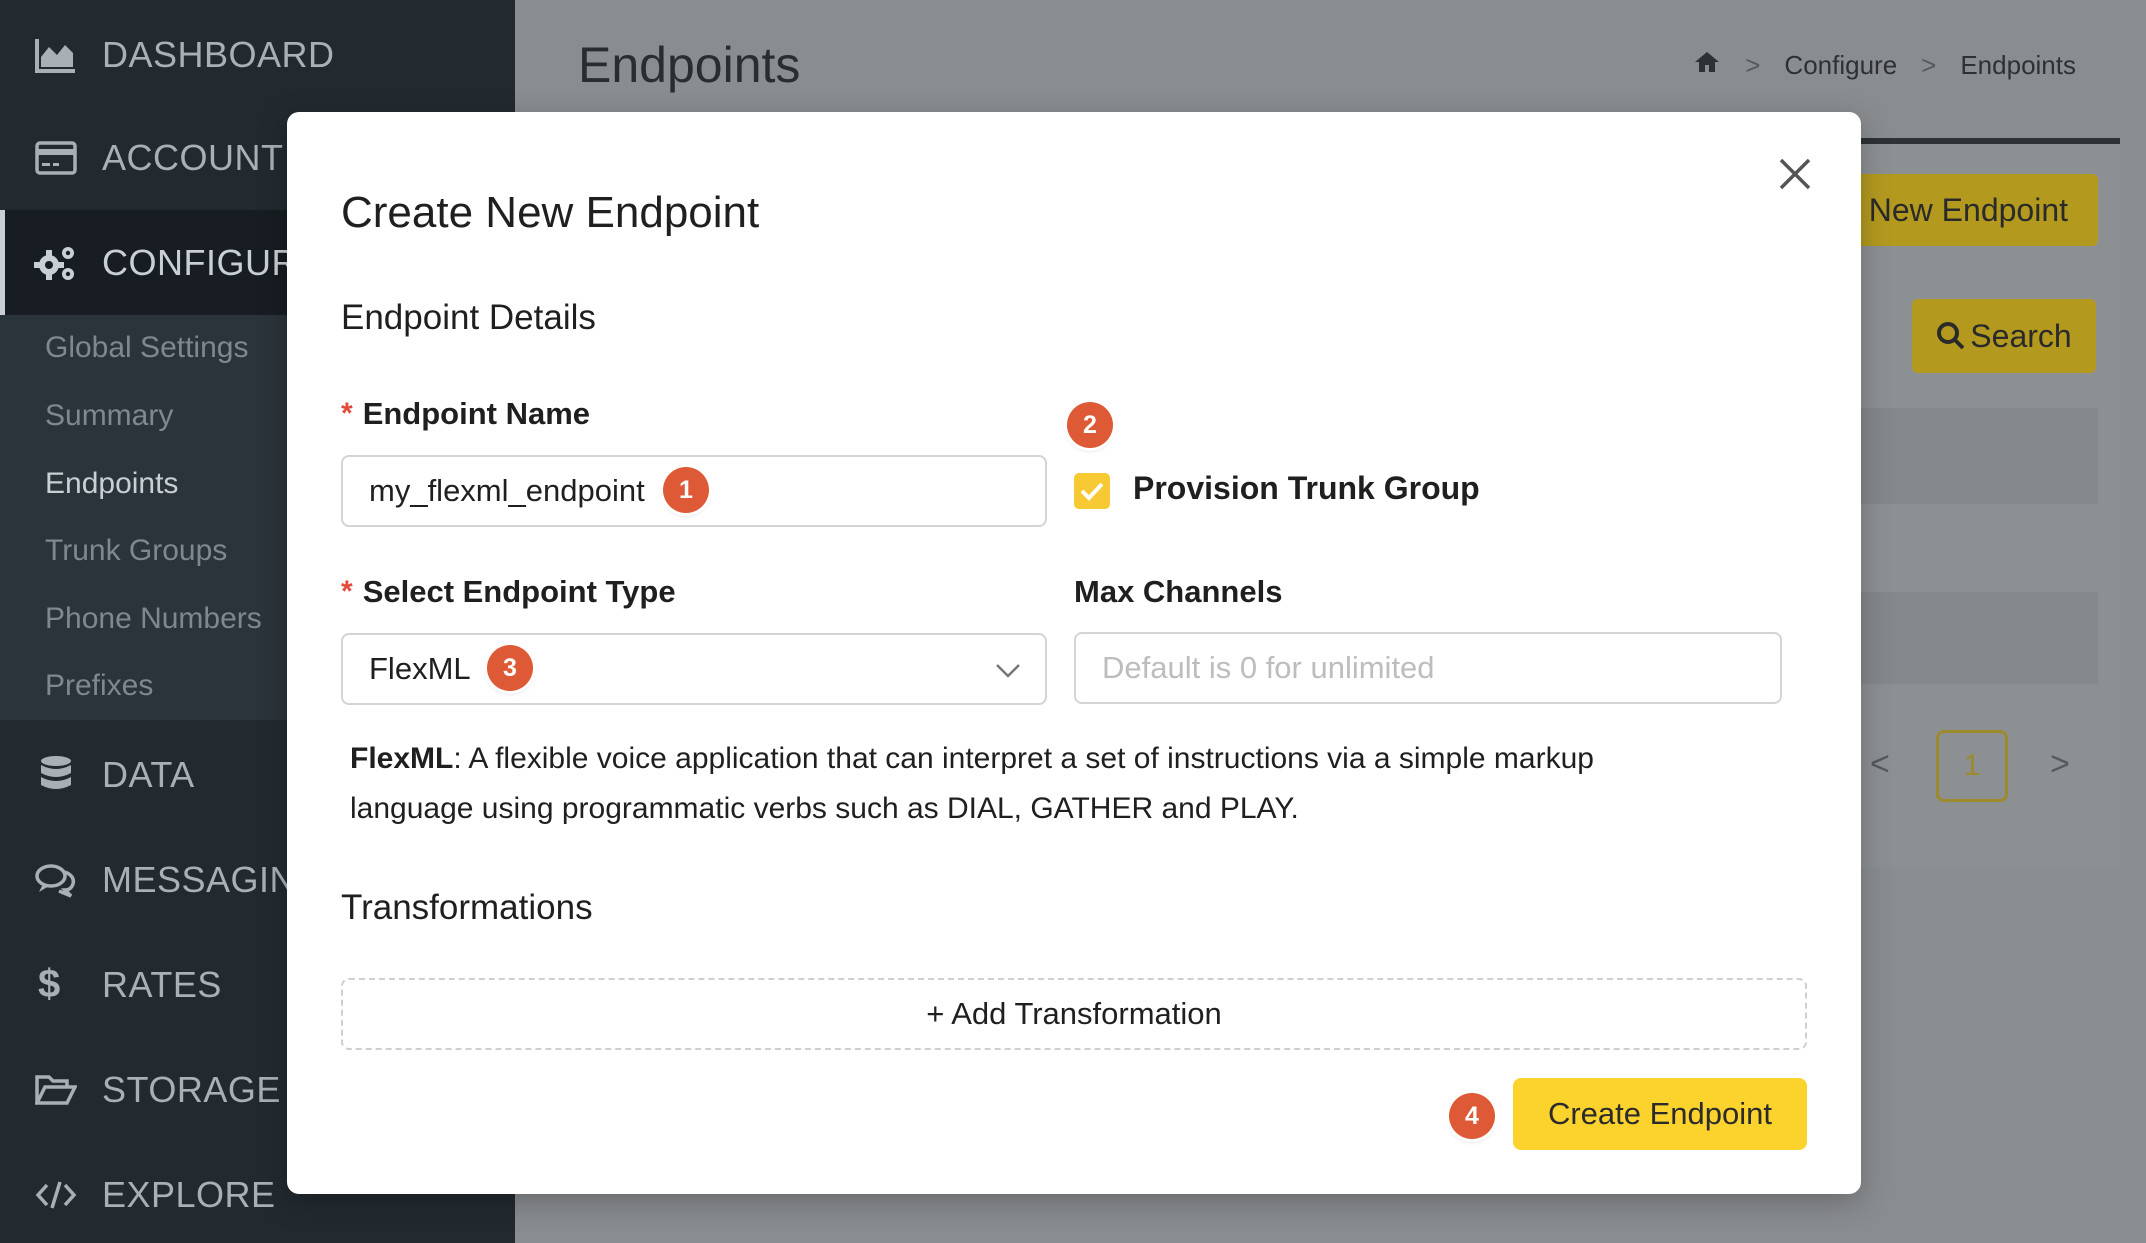  I want to click on max-channels-label: Max Channels, so click(1178, 591).